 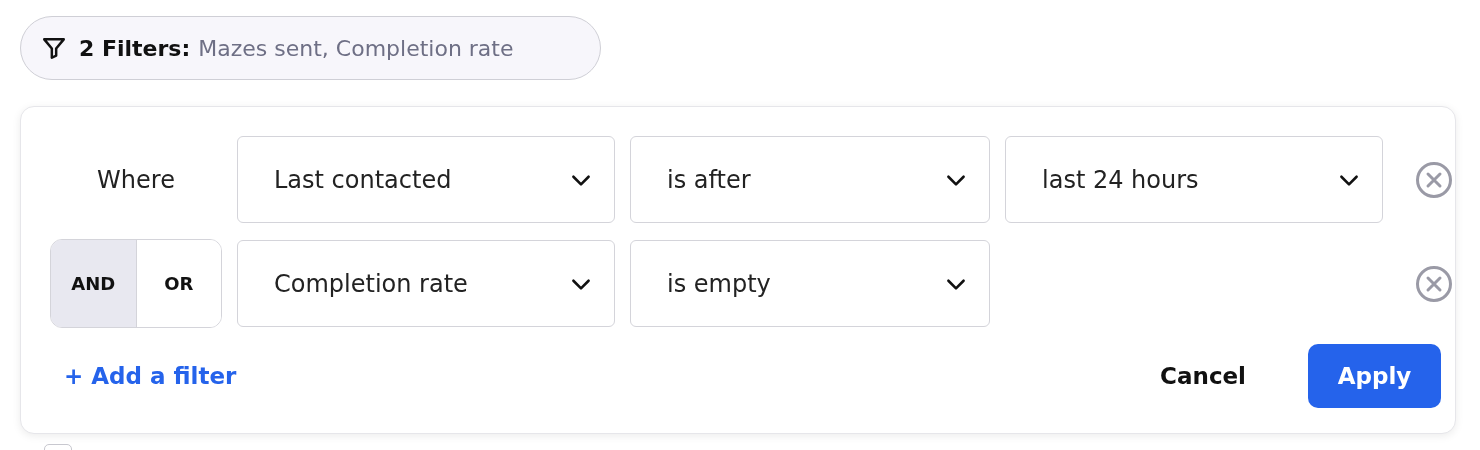 I want to click on field-dropdown: Completion rate, so click(x=426, y=283).